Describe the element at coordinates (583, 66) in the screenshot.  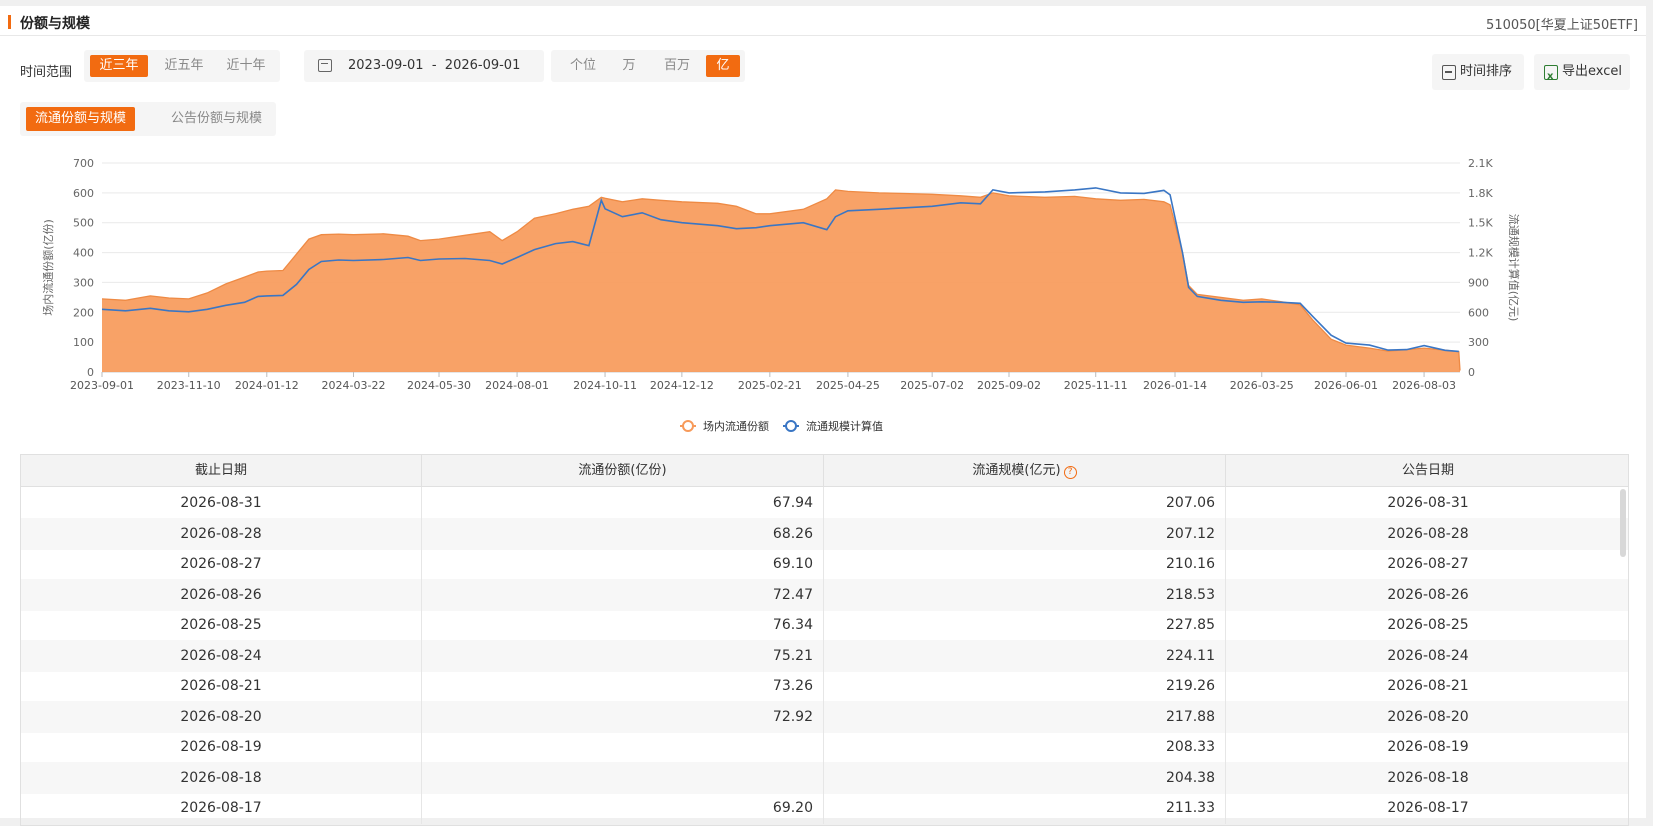
I see `unit-option-ones: 个位` at that location.